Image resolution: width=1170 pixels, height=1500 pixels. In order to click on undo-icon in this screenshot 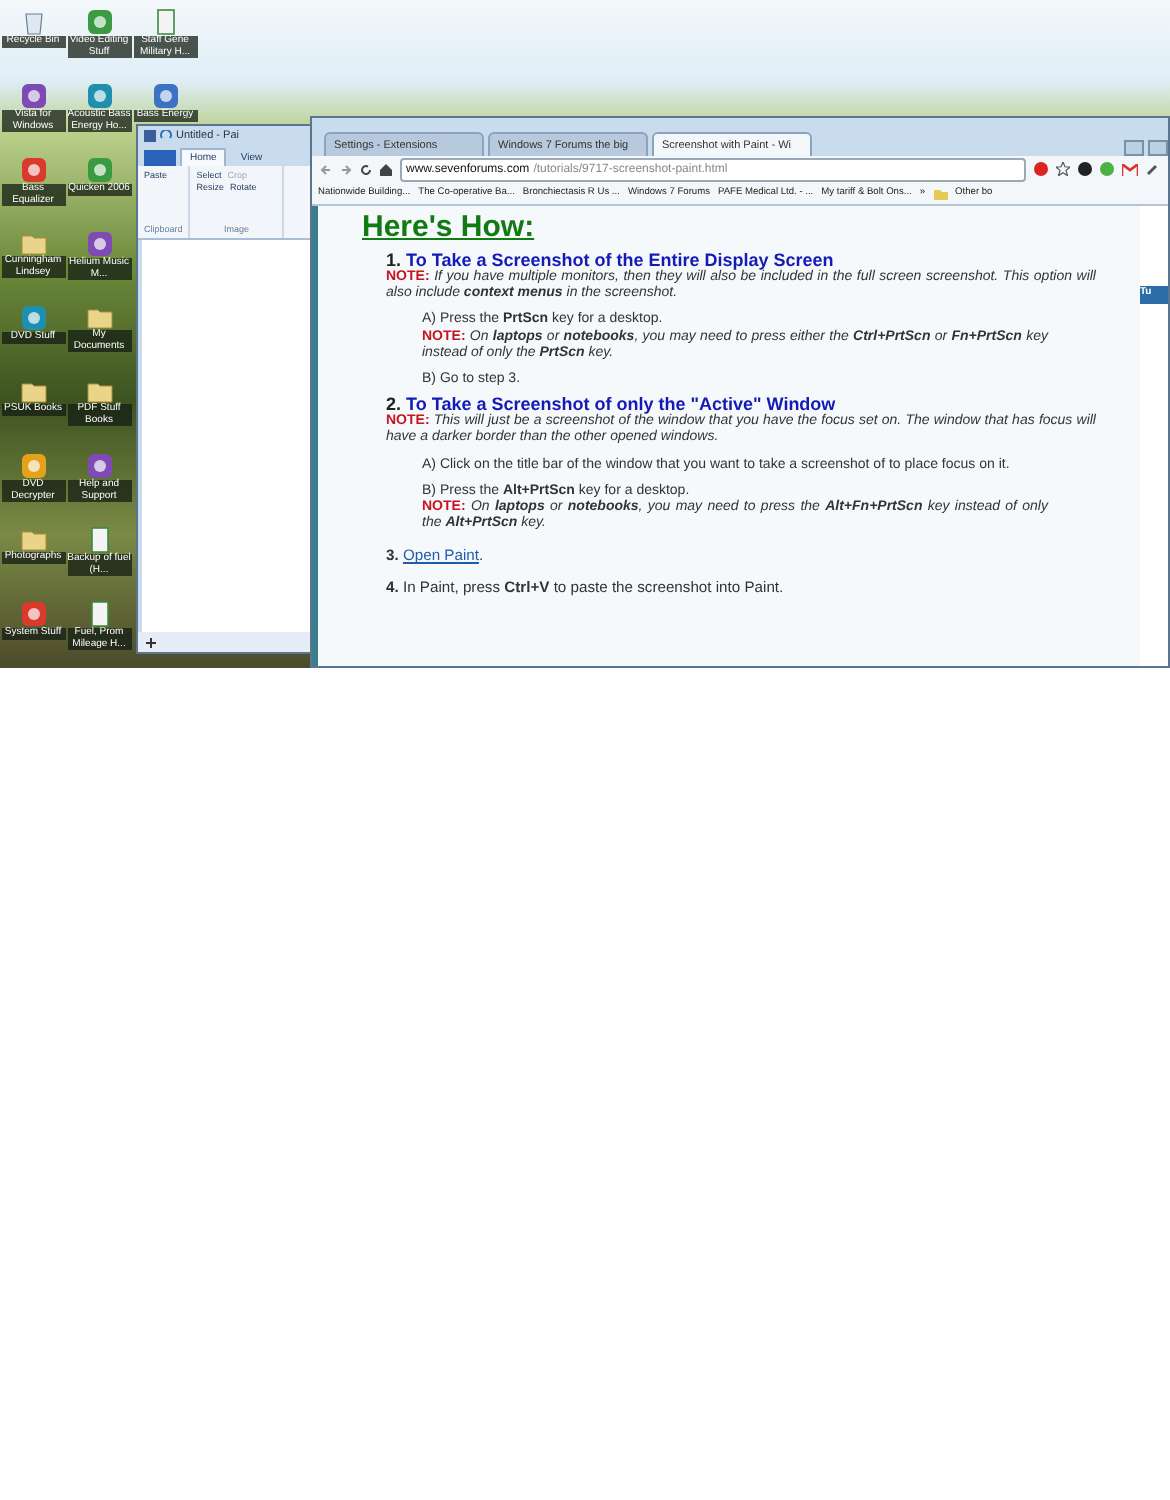, I will do `click(166, 136)`.